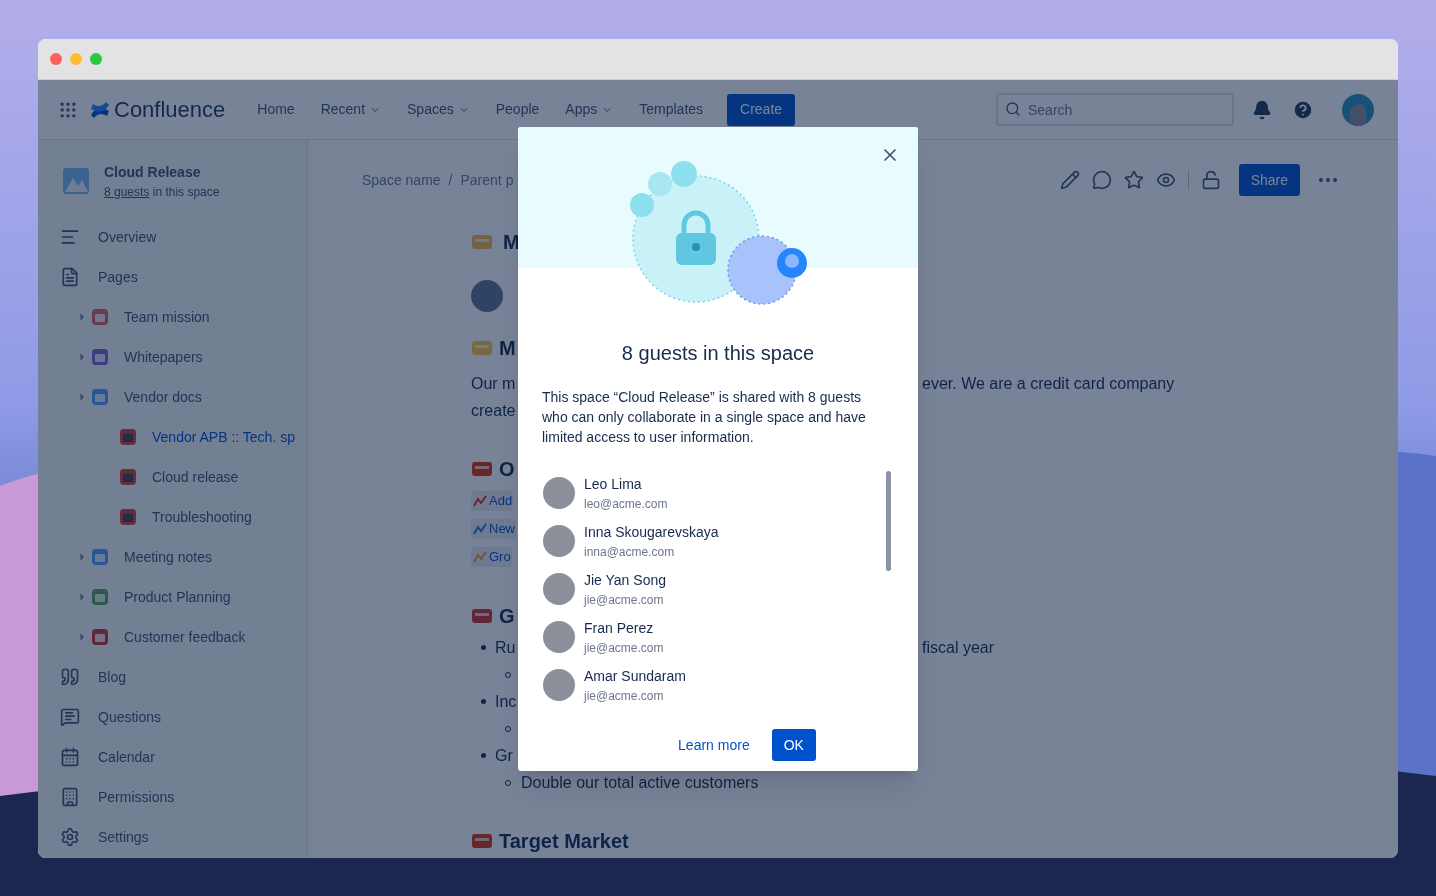 Image resolution: width=1436 pixels, height=896 pixels. Describe the element at coordinates (511, 242) in the screenshot. I see `page-title: M` at that location.